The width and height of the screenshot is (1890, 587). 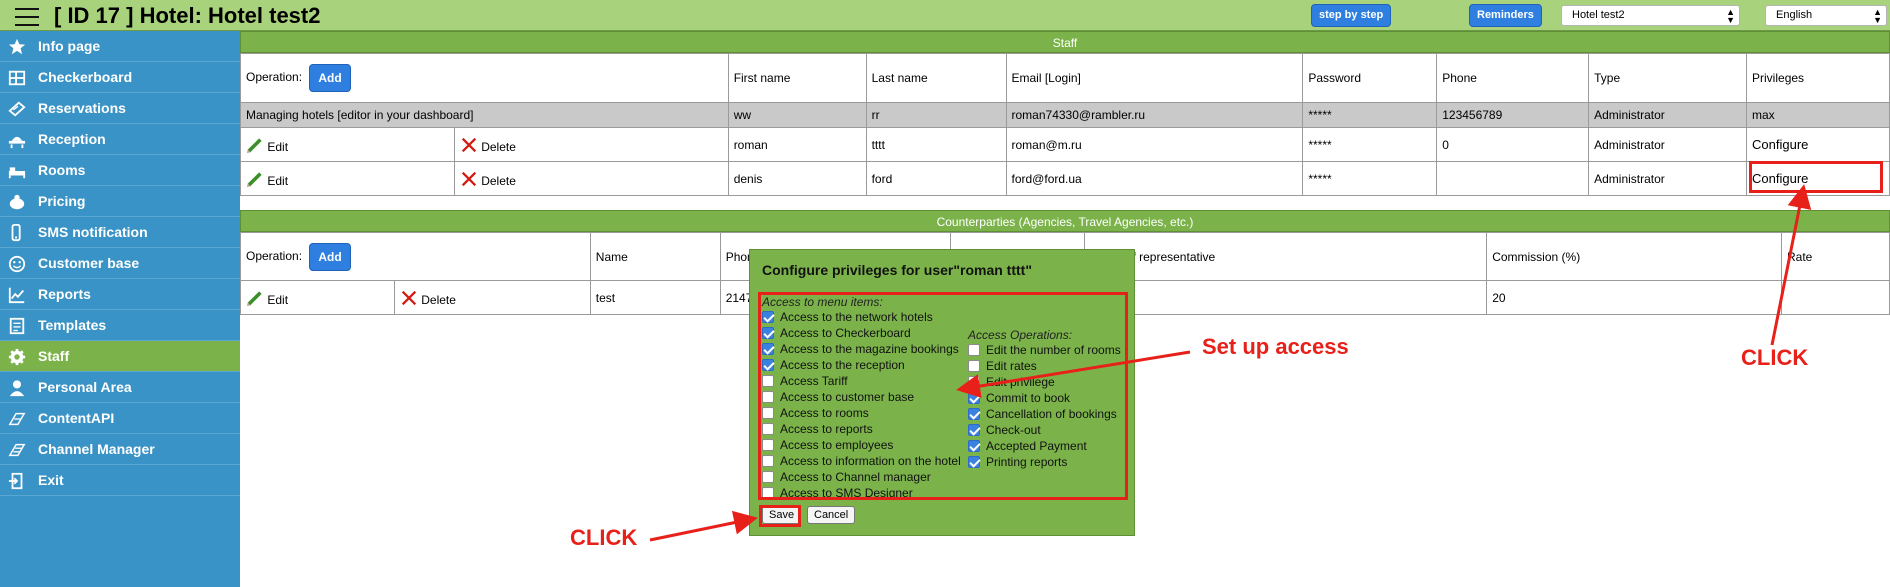 What do you see at coordinates (16, 233) in the screenshot?
I see `sms-icon` at bounding box center [16, 233].